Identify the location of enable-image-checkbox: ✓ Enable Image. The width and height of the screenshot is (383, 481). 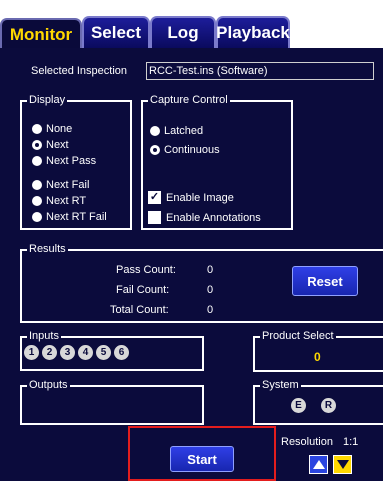
(191, 197).